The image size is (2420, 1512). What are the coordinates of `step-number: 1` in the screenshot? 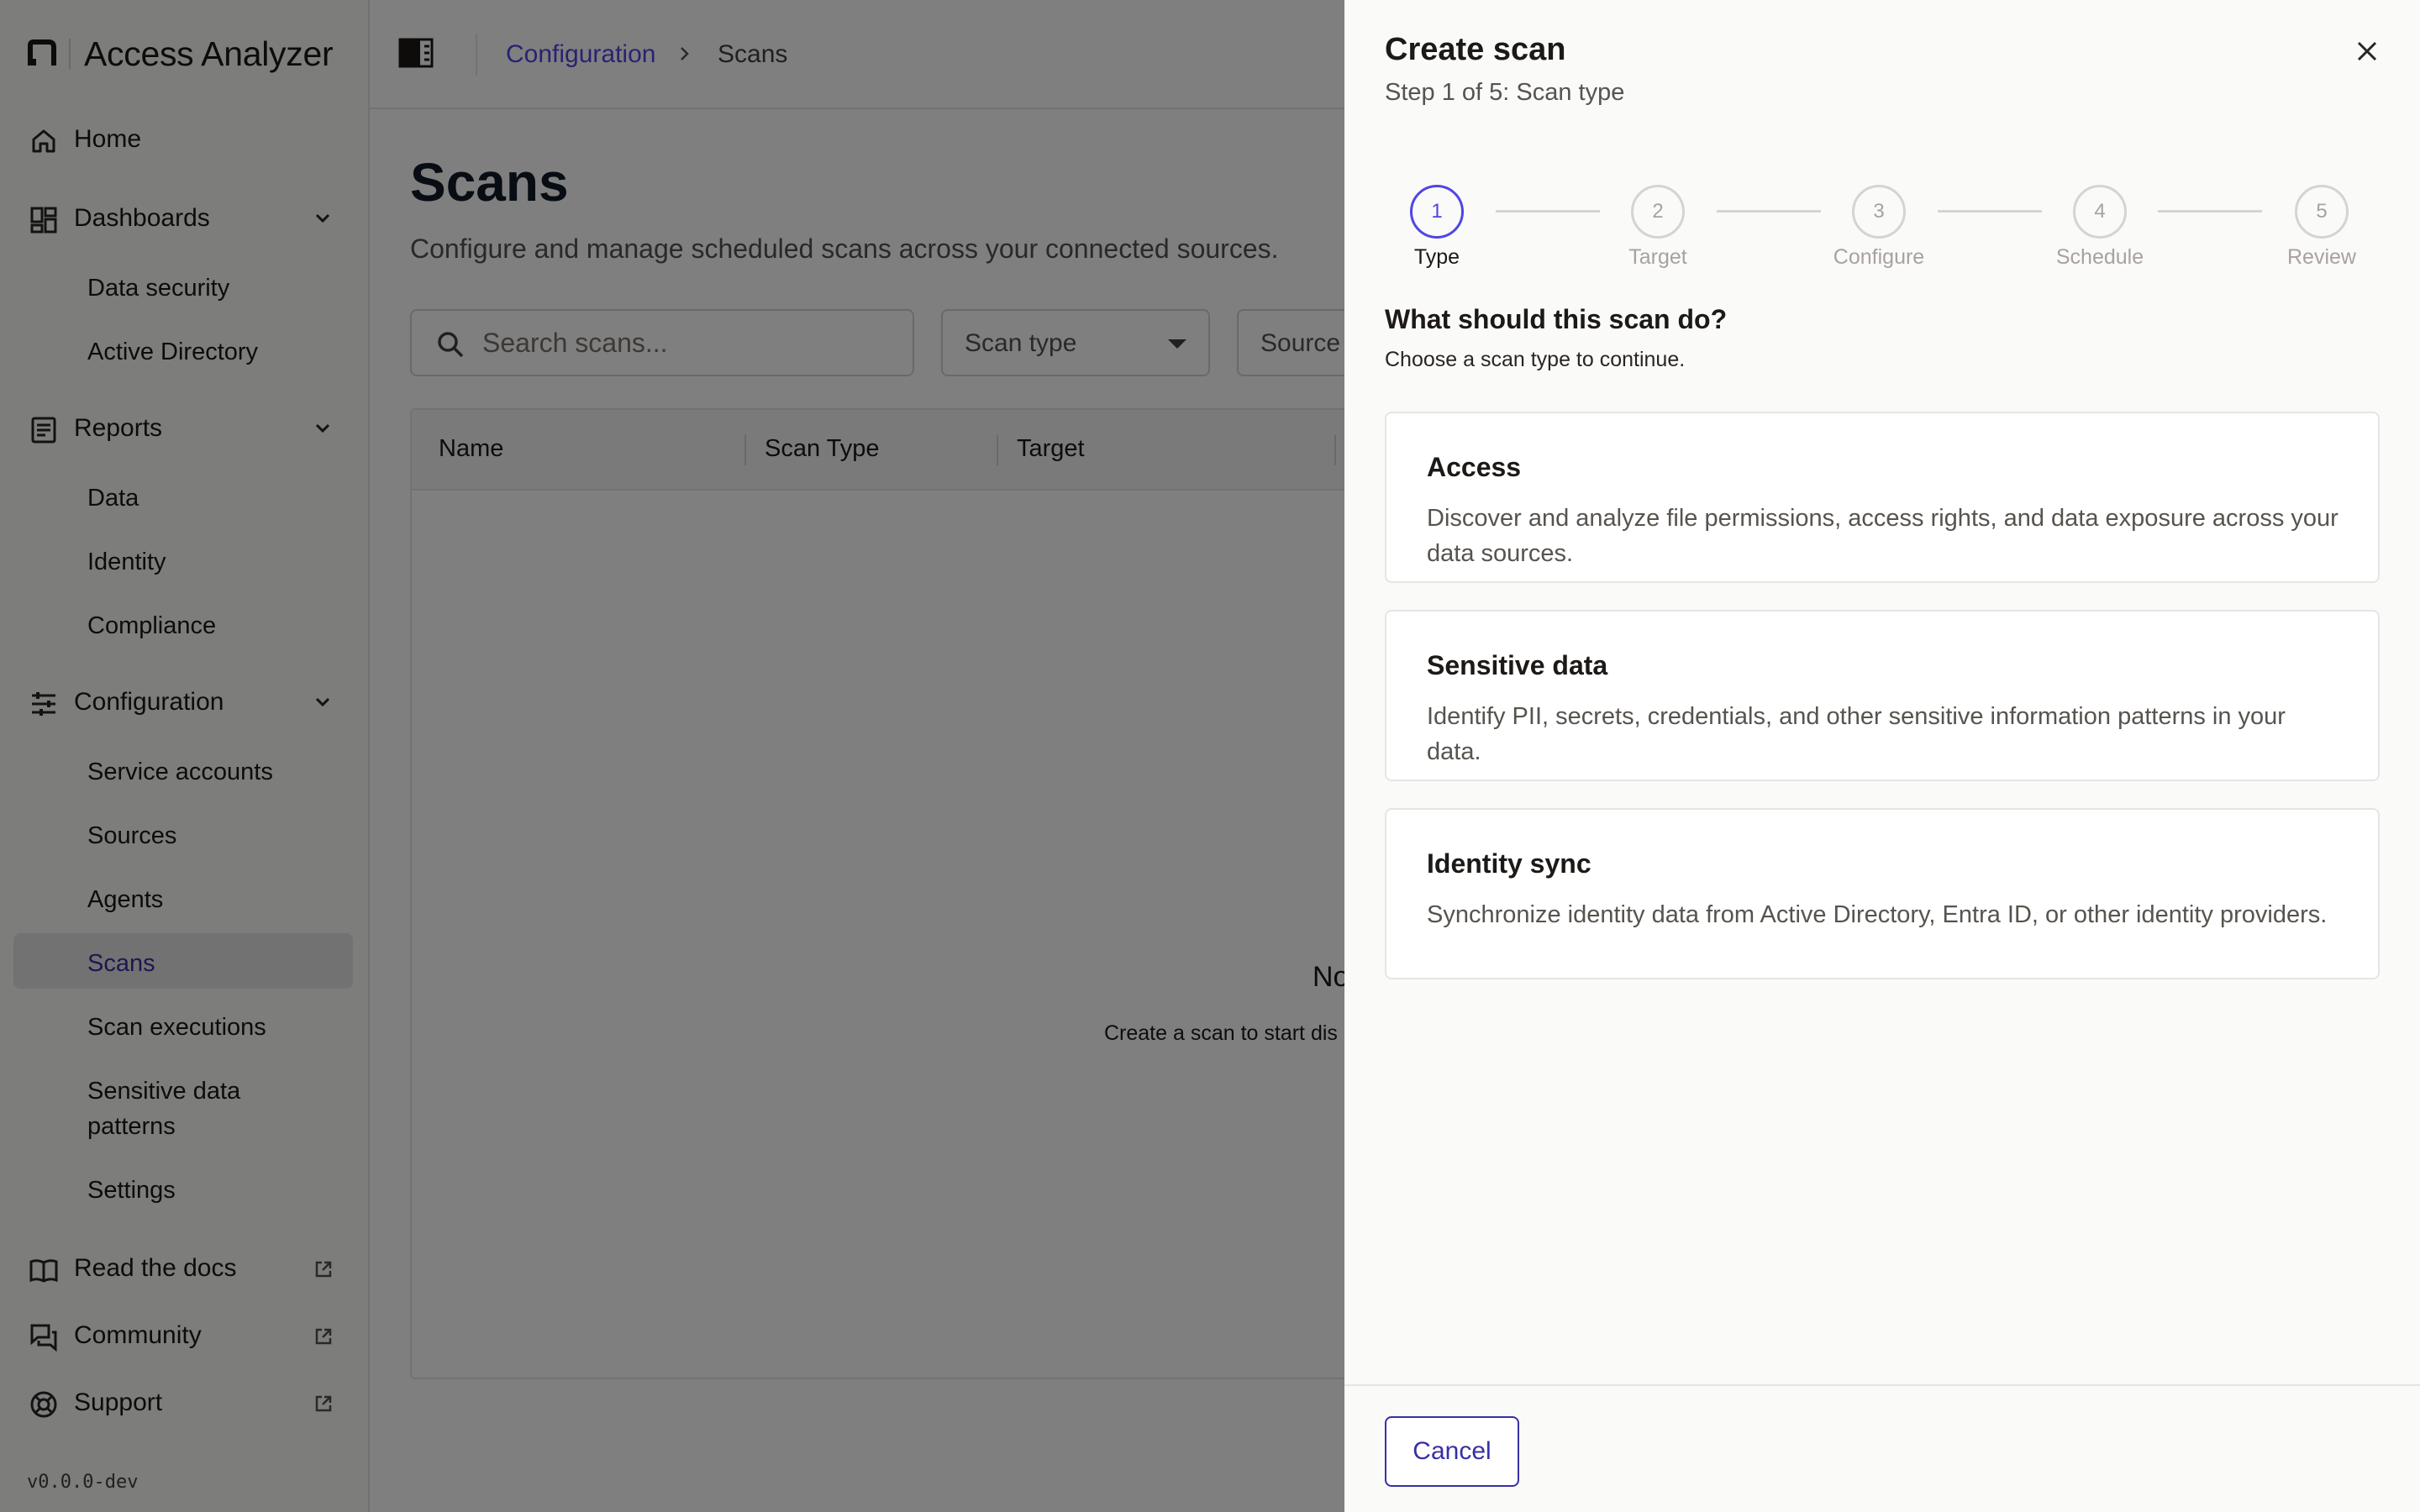 It's located at (1437, 211).